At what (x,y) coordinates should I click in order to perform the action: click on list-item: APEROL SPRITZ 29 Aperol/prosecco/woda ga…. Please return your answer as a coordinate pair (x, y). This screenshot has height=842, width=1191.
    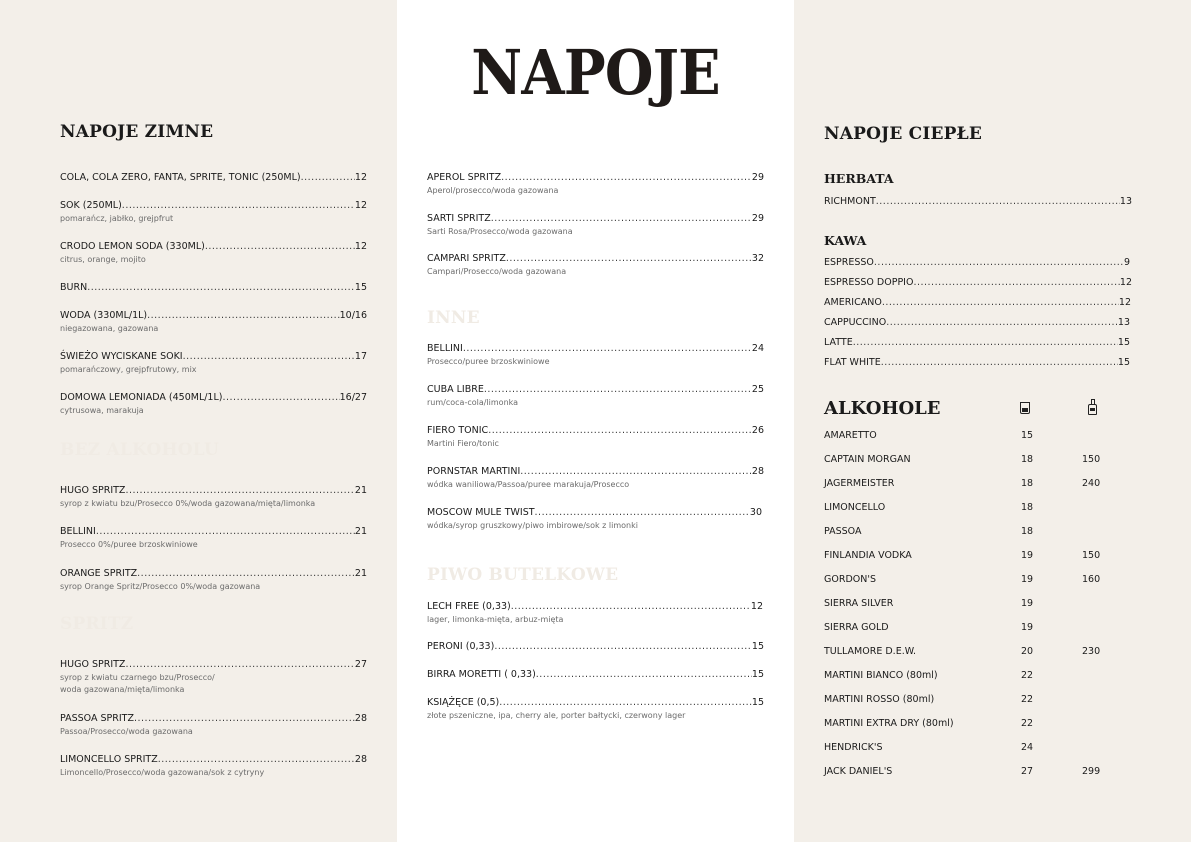
    Looking at the image, I should click on (595, 184).